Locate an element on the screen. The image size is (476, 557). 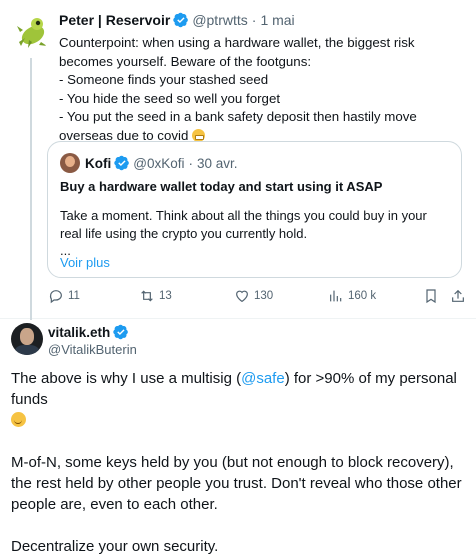
paragraph-1-text: The above is why I use a multisig ( is located at coordinates (126, 378).